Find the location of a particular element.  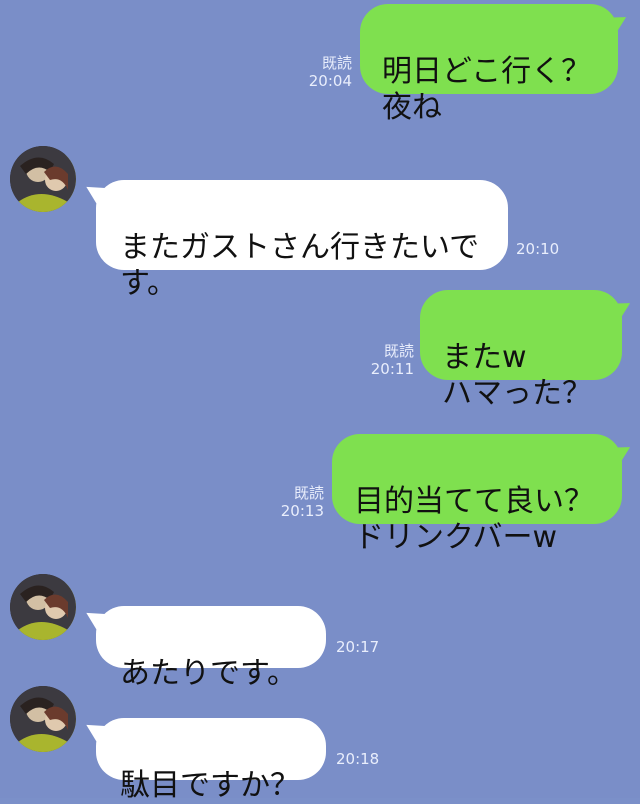

sent-message-bubble: 目的当てて良い？ ドリンクバーw is located at coordinates (477, 494).